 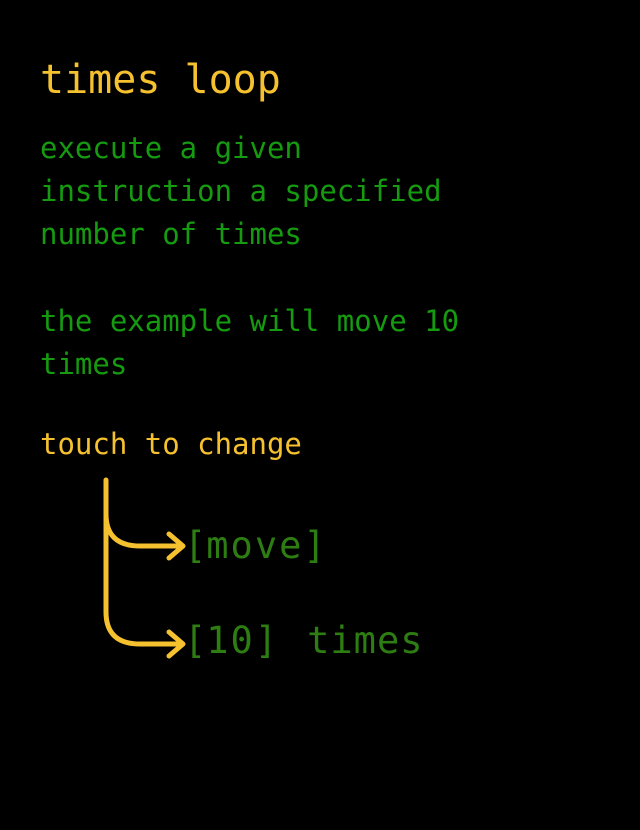 I want to click on count-close-bracket: ], so click(x=266, y=640).